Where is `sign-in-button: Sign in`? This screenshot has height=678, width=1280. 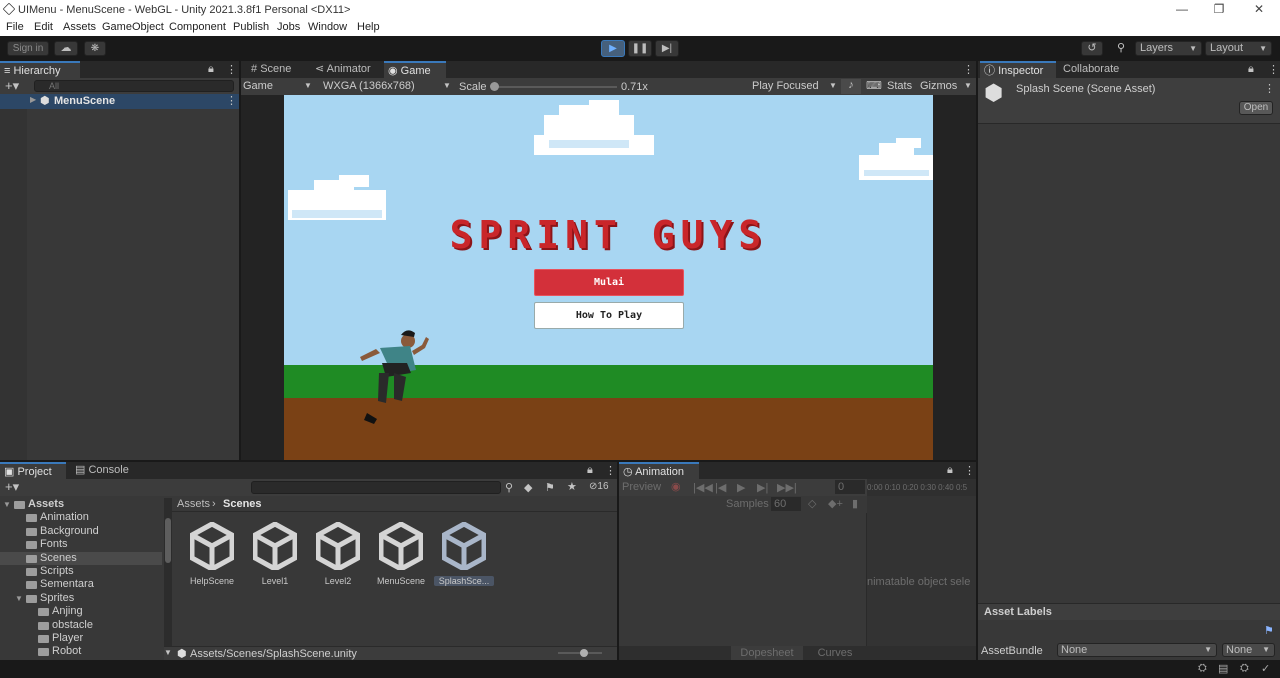
sign-in-button: Sign in is located at coordinates (28, 48).